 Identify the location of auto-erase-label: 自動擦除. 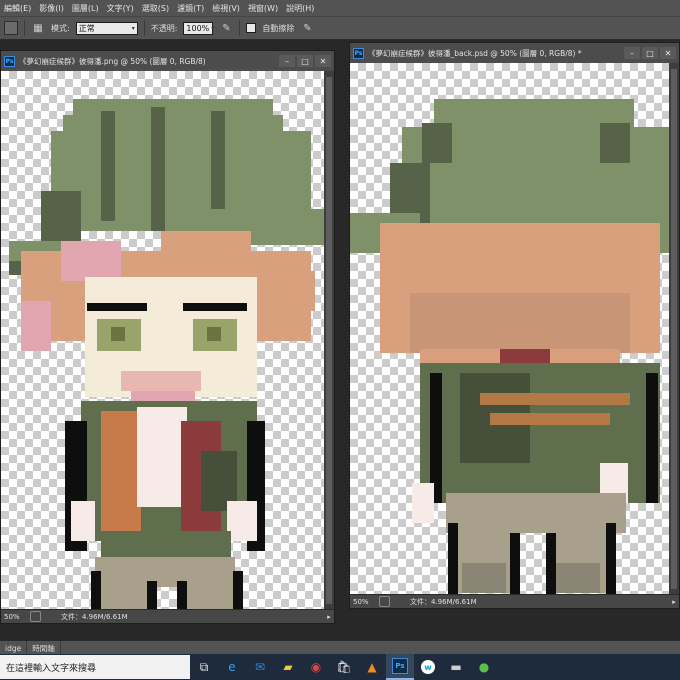
(278, 28).